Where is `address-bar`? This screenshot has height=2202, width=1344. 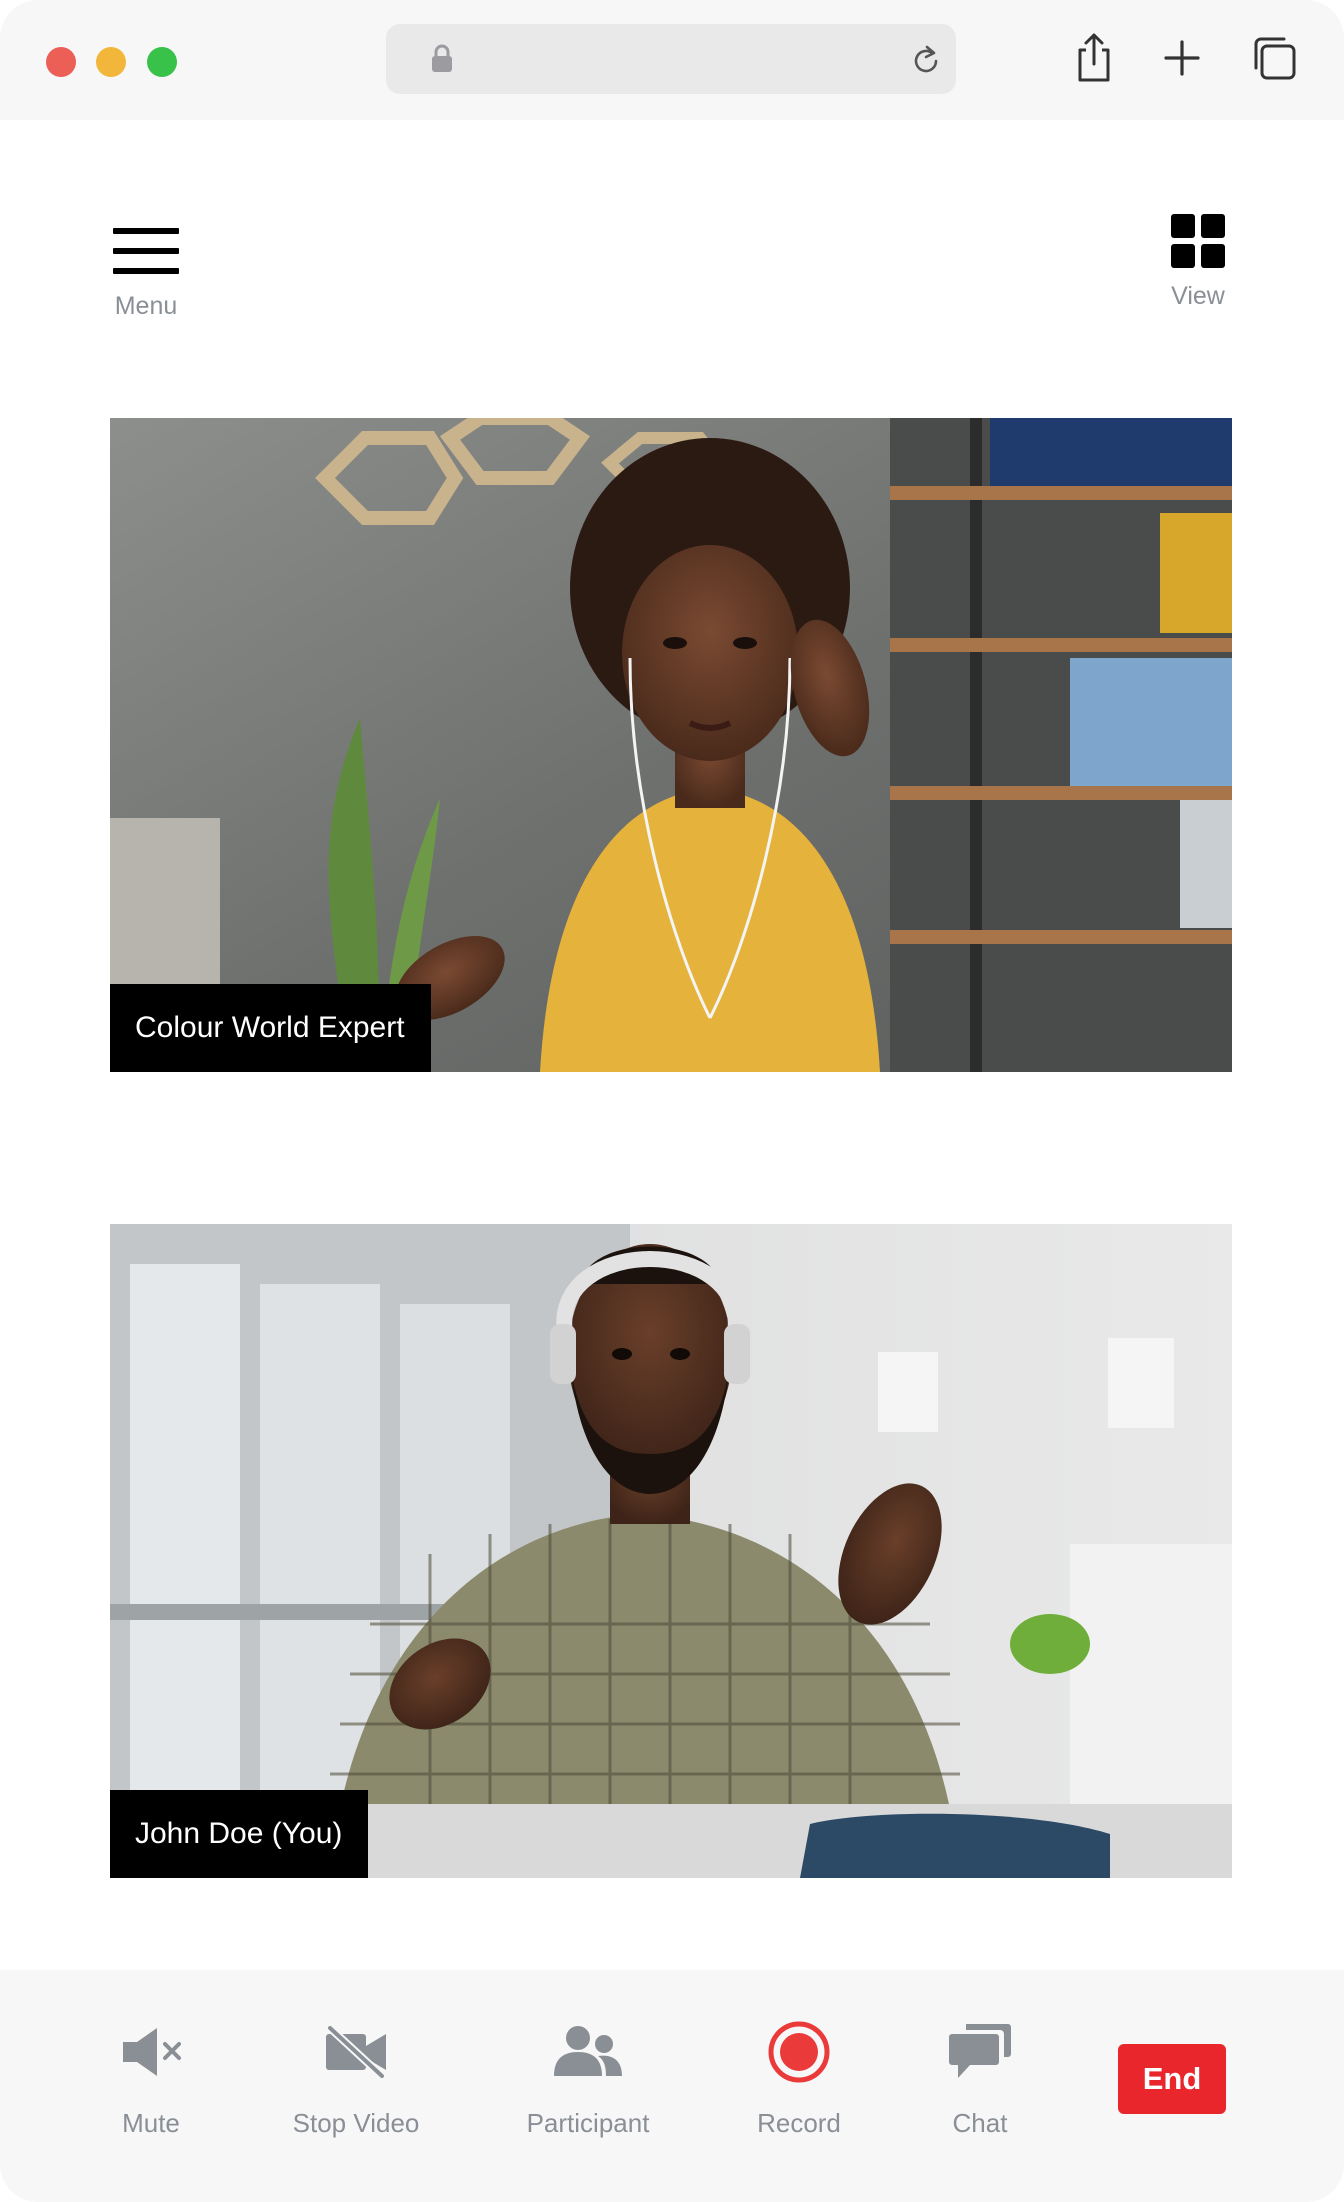
address-bar is located at coordinates (671, 59).